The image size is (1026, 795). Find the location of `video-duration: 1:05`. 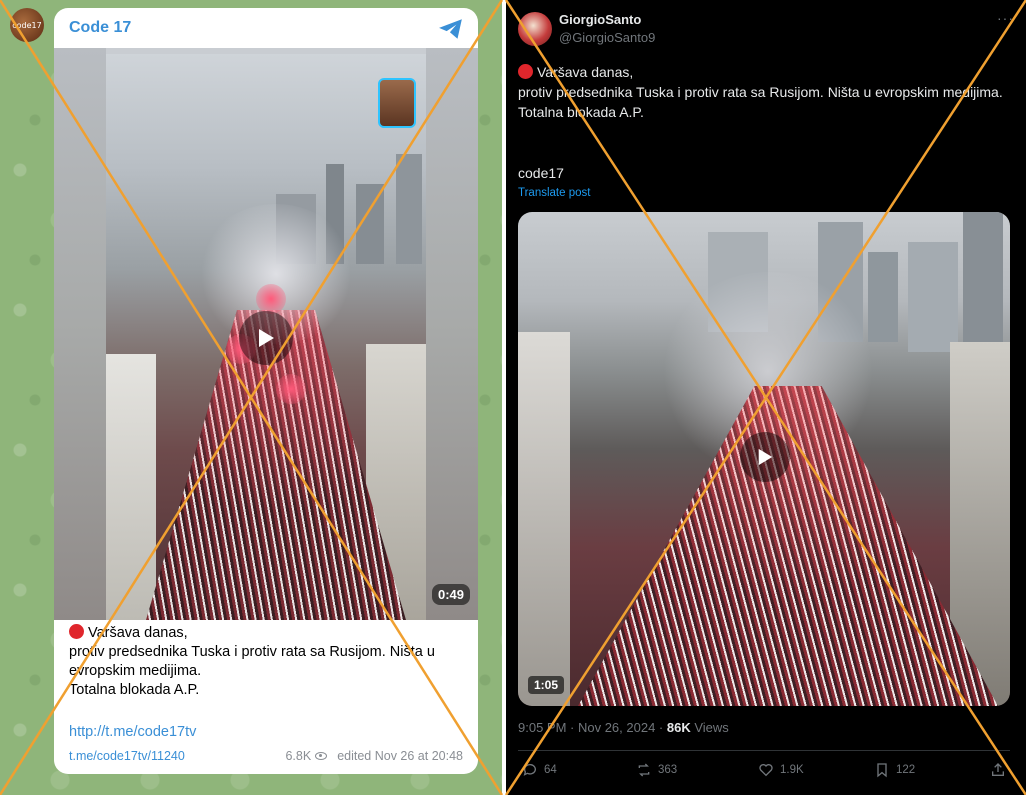

video-duration: 1:05 is located at coordinates (546, 685).